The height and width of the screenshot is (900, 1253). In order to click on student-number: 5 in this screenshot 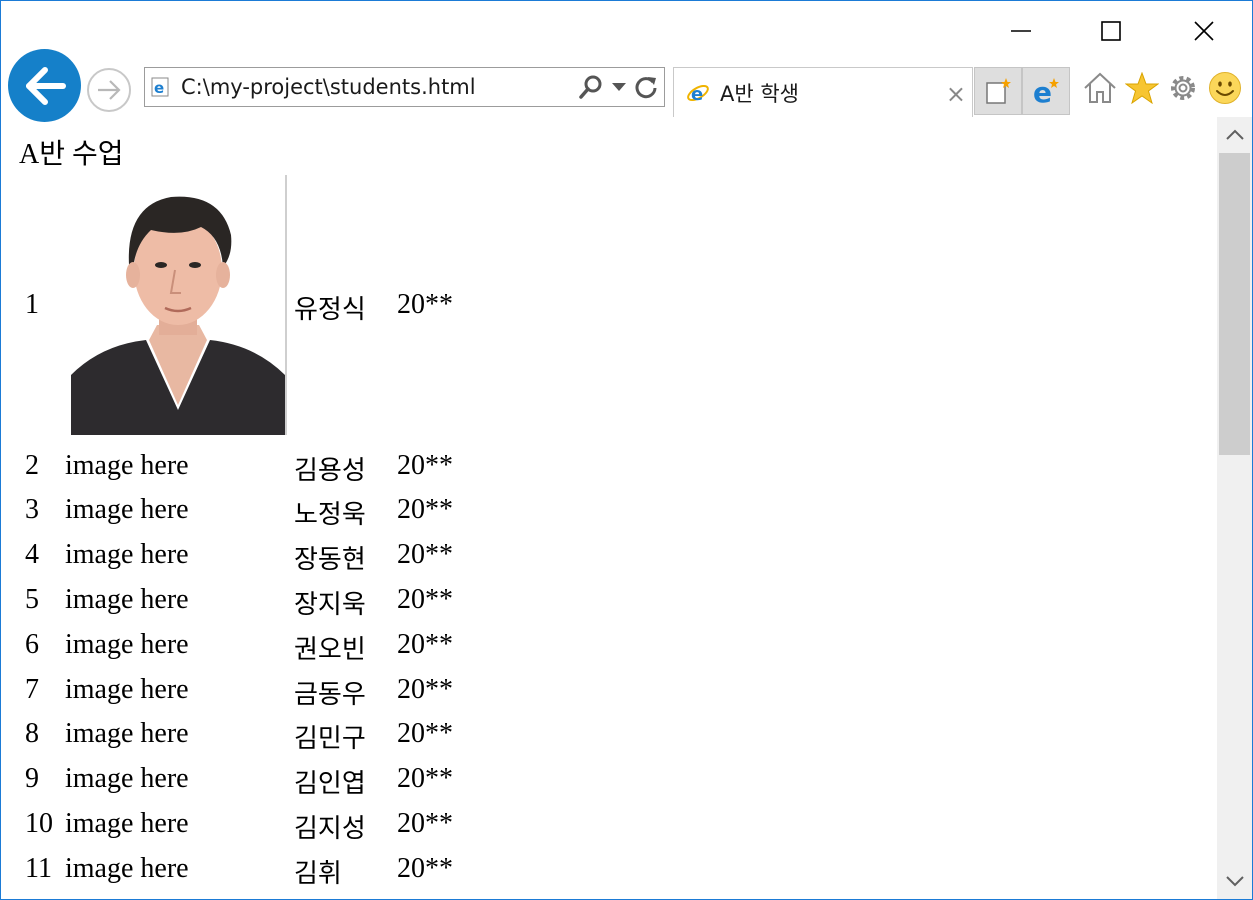, I will do `click(32, 599)`.